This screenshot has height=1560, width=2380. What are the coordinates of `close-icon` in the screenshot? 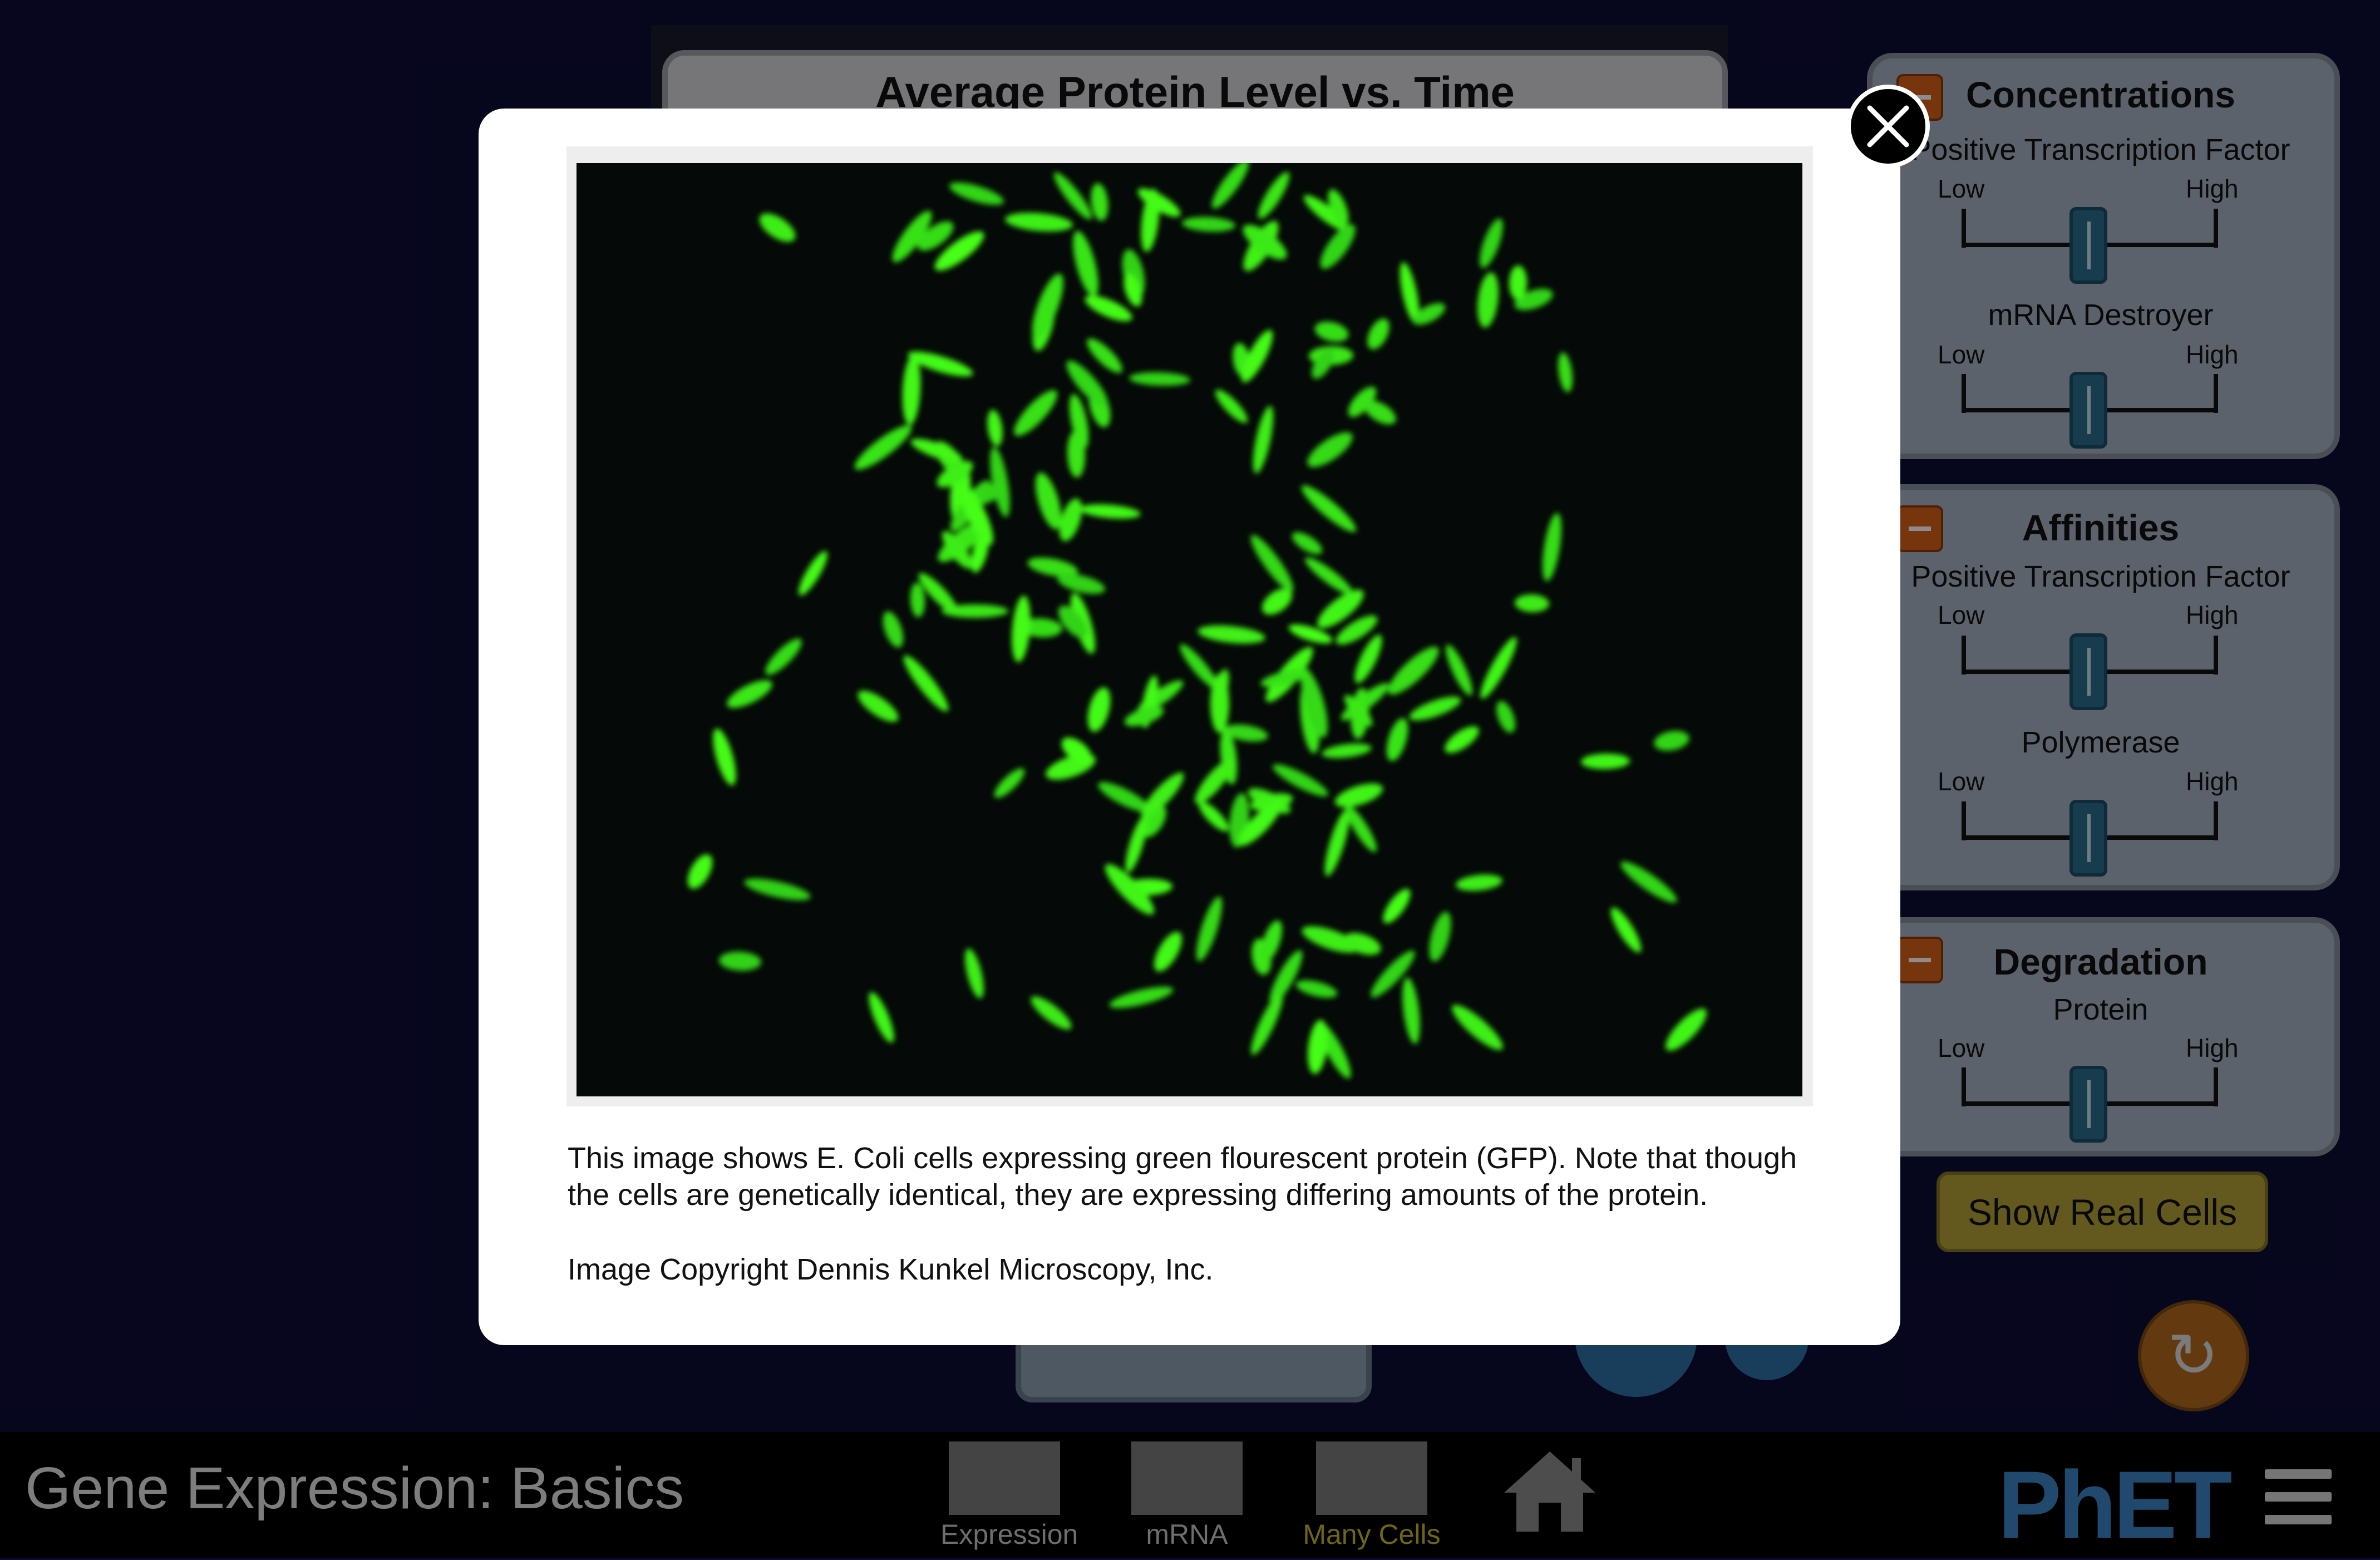 It's located at (1888, 126).